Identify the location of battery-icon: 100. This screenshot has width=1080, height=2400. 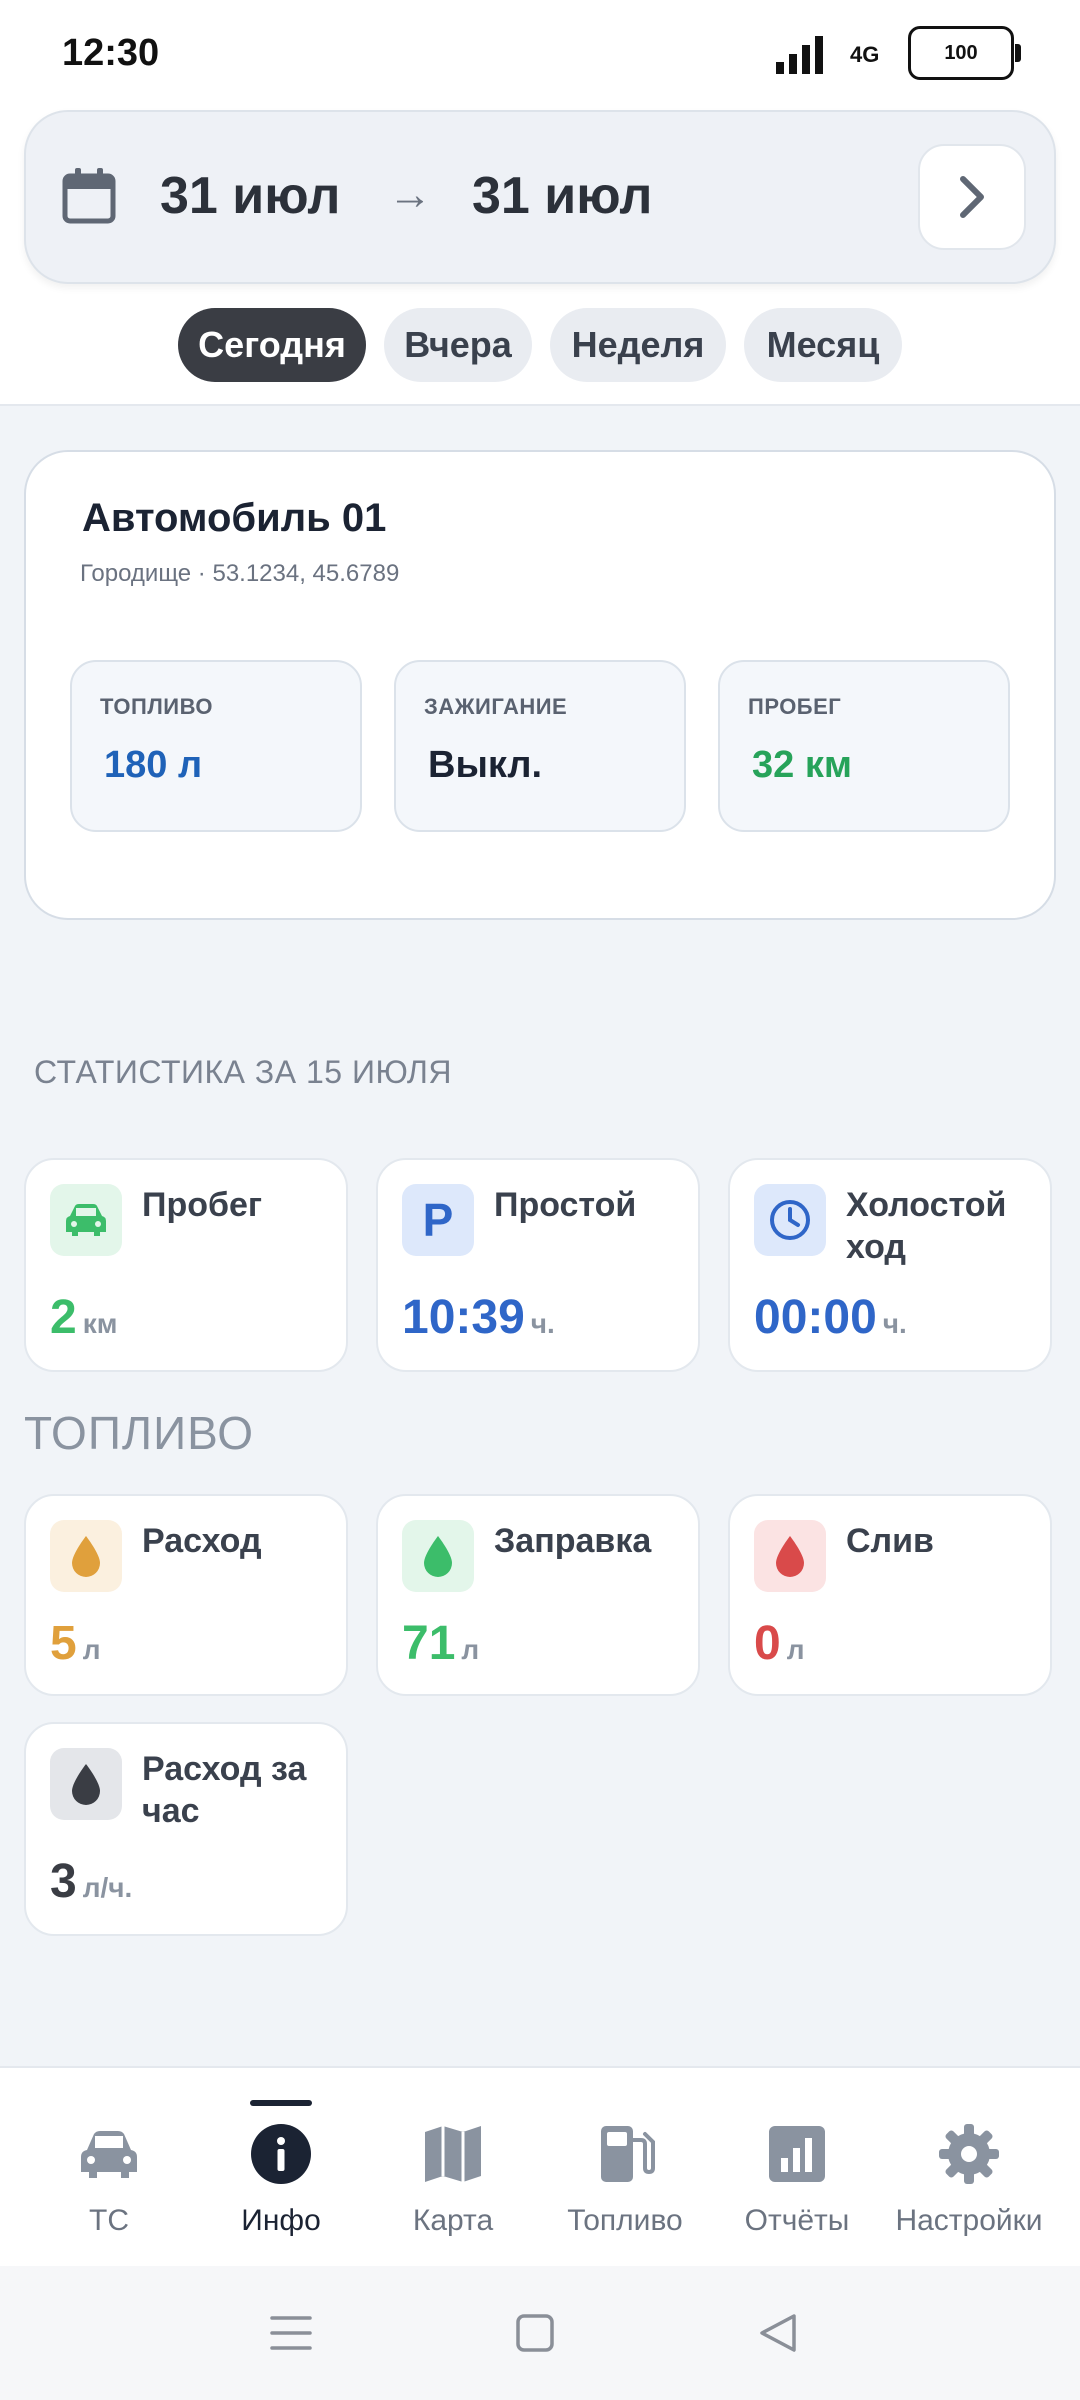
(964, 53).